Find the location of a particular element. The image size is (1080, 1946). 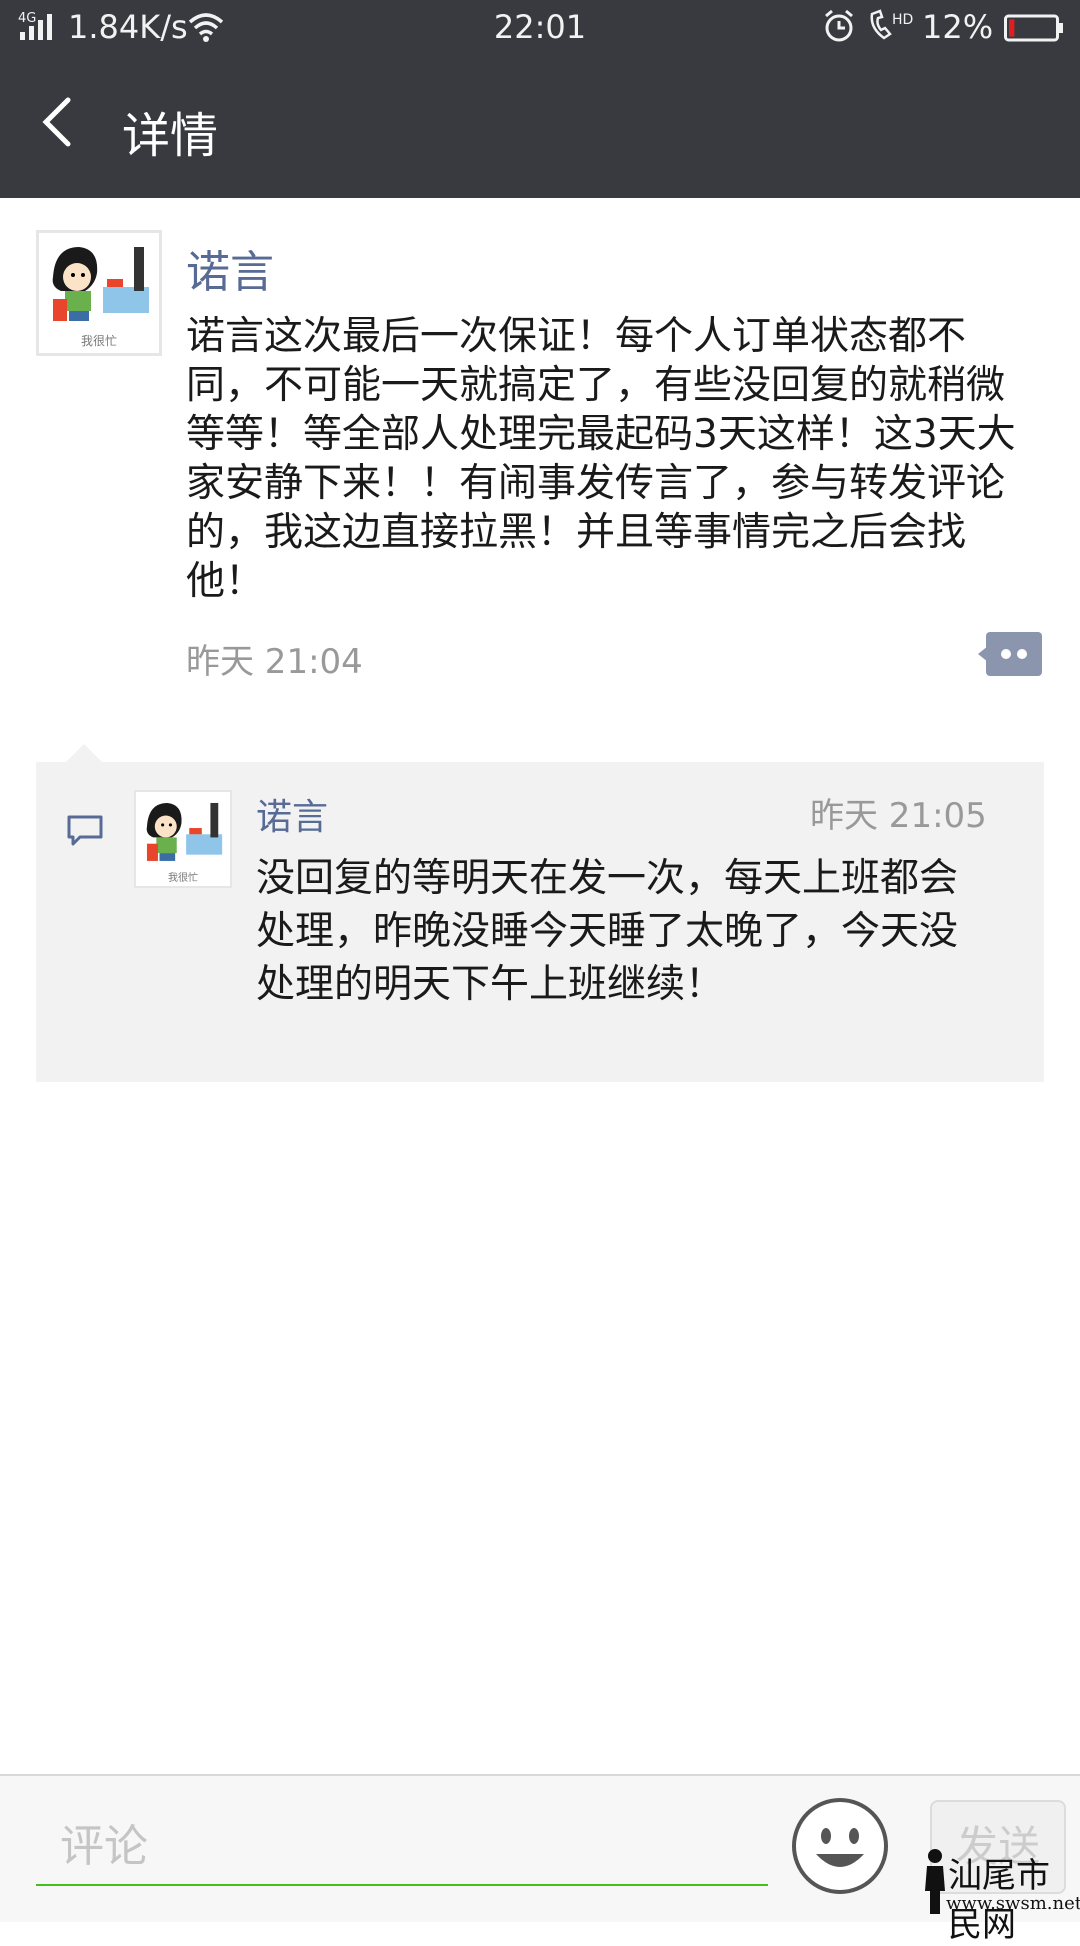

battery-percent: 12% is located at coordinates (958, 27).